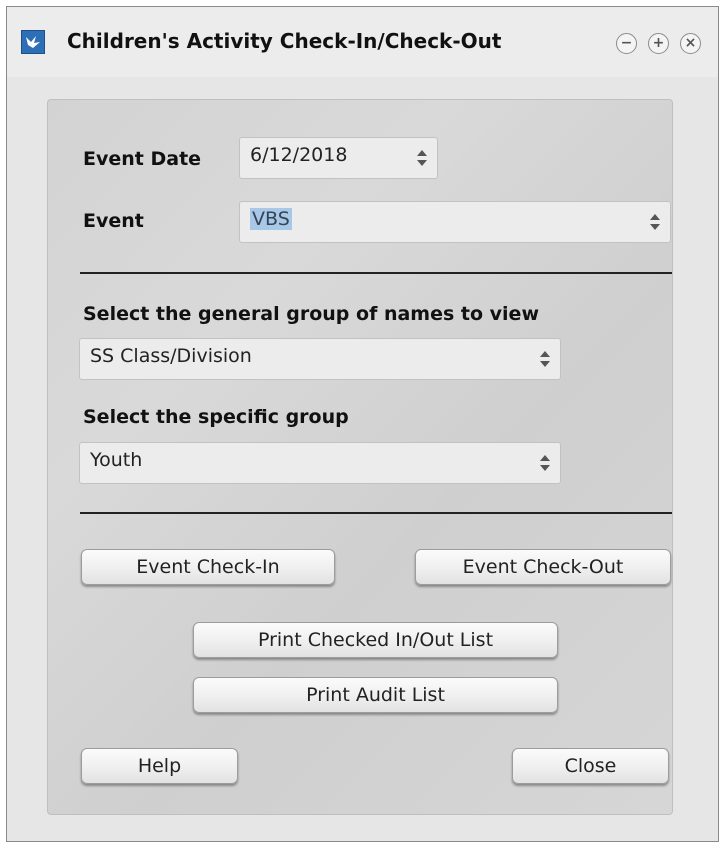 The image size is (727, 848). I want to click on event-label: Event, so click(113, 221).